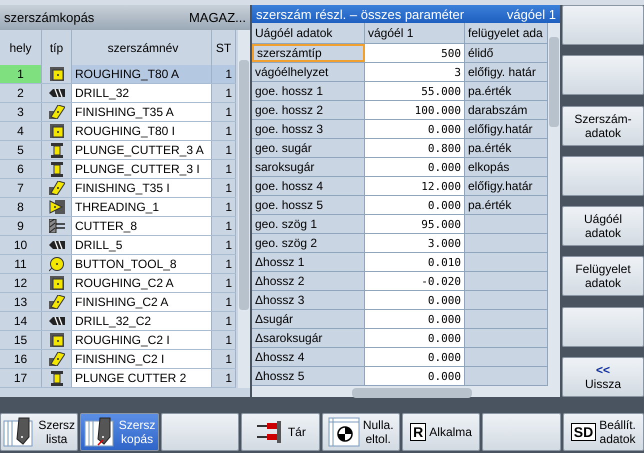 Image resolution: width=644 pixels, height=453 pixels. Describe the element at coordinates (21, 245) in the screenshot. I see `table-cell: 10` at that location.